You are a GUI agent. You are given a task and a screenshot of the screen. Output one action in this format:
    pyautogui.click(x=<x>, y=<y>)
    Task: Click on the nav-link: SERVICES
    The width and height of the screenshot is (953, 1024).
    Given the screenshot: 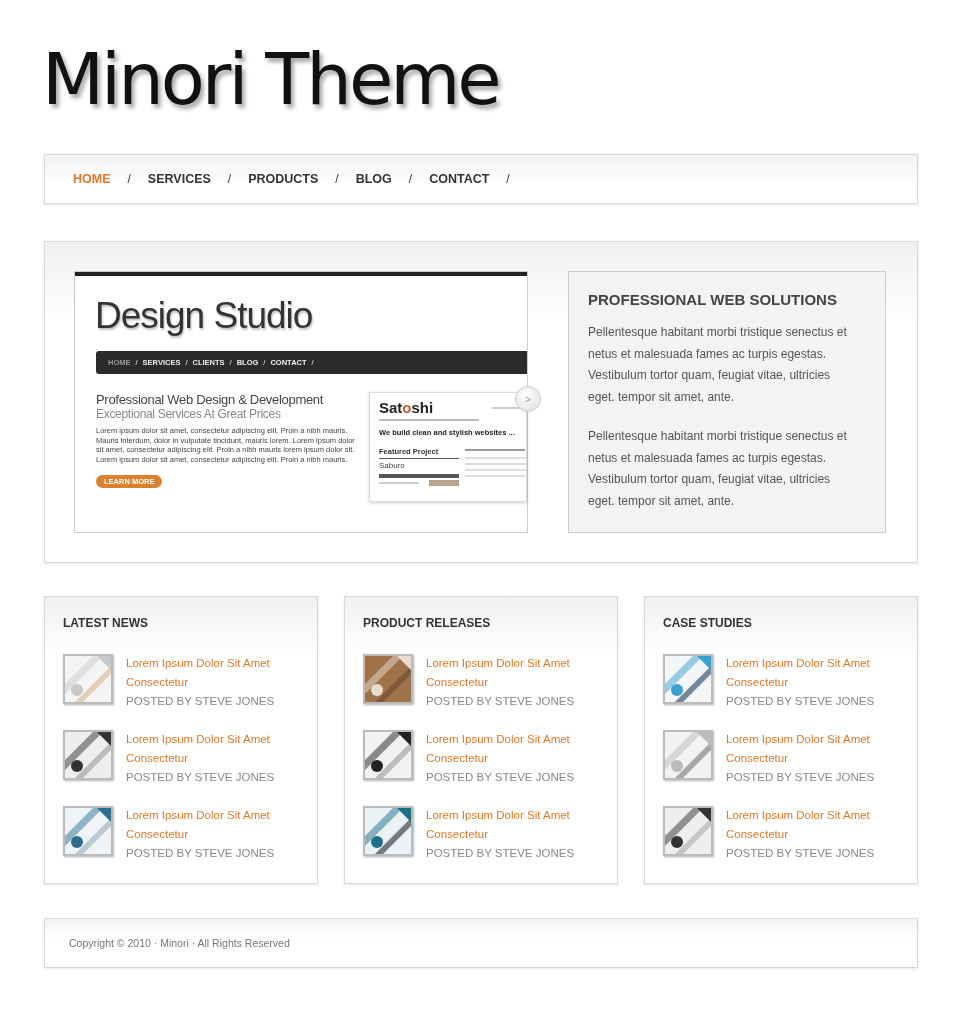 What is the action you would take?
    pyautogui.click(x=179, y=179)
    